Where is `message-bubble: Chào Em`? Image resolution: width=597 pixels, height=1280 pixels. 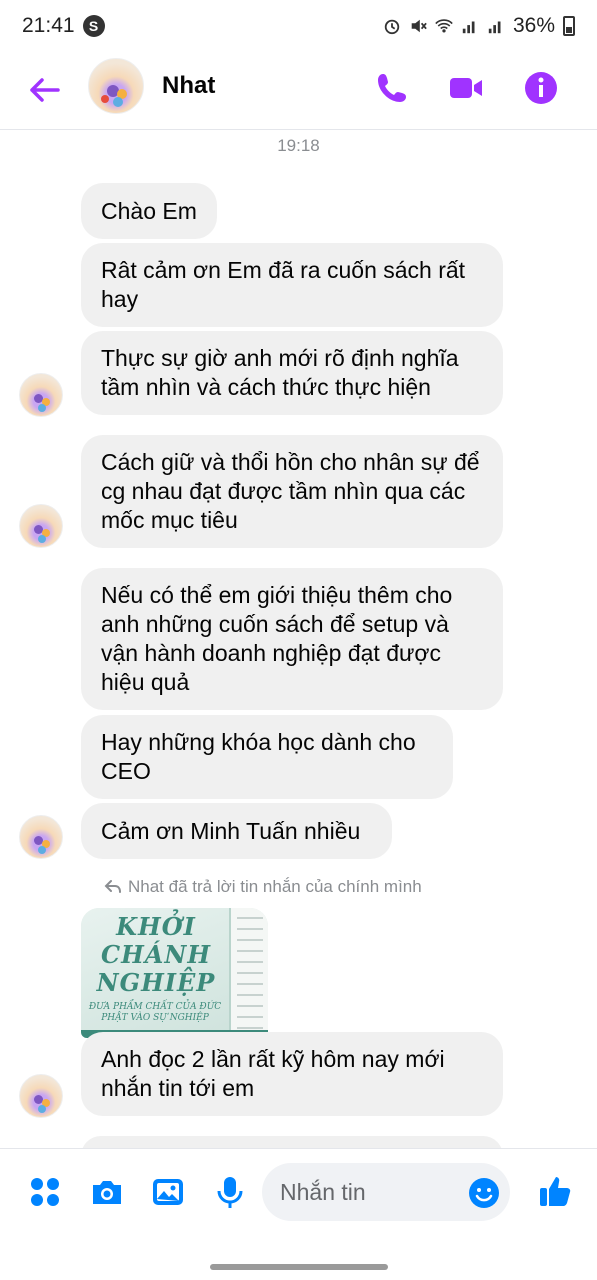 message-bubble: Chào Em is located at coordinates (149, 211).